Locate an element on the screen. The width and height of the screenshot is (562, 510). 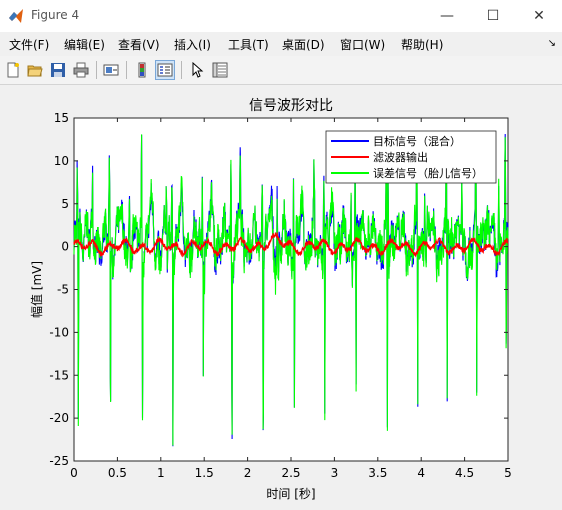
x-tick-label: 3 is located at coordinates (335, 473).